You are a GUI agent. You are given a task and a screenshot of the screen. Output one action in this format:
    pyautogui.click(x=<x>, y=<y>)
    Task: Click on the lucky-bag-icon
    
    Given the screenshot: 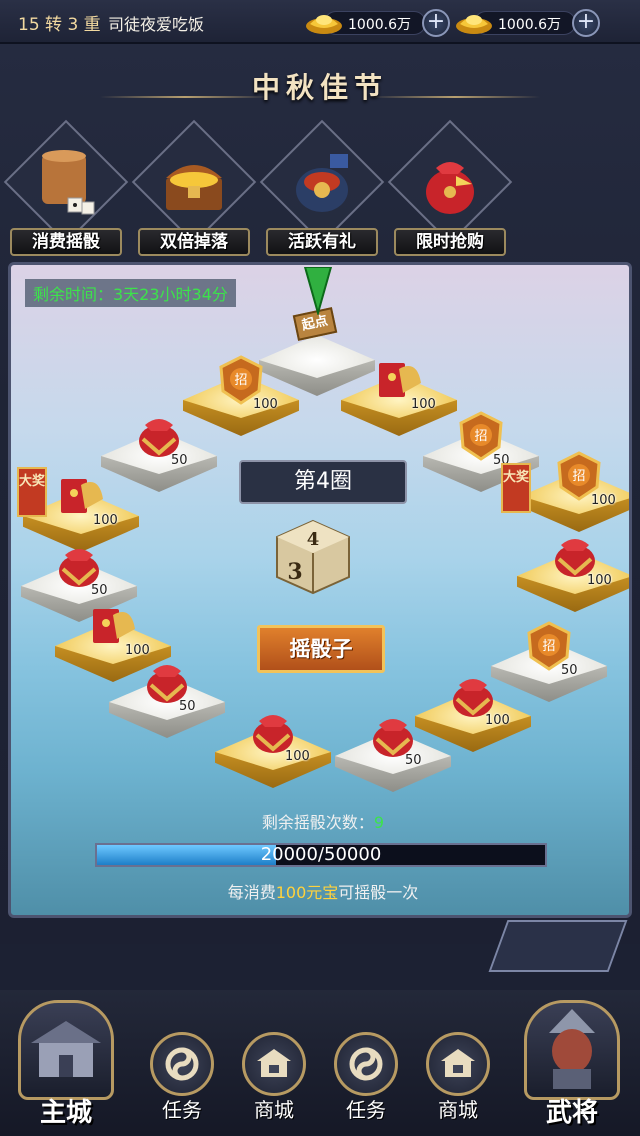 What is the action you would take?
    pyautogui.click(x=450, y=188)
    